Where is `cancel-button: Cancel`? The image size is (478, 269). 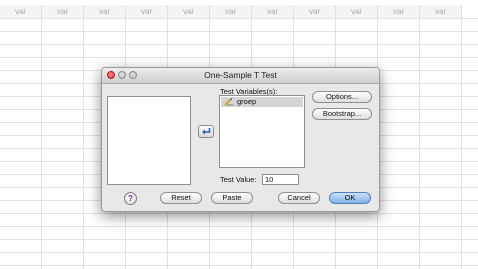 cancel-button: Cancel is located at coordinates (299, 198).